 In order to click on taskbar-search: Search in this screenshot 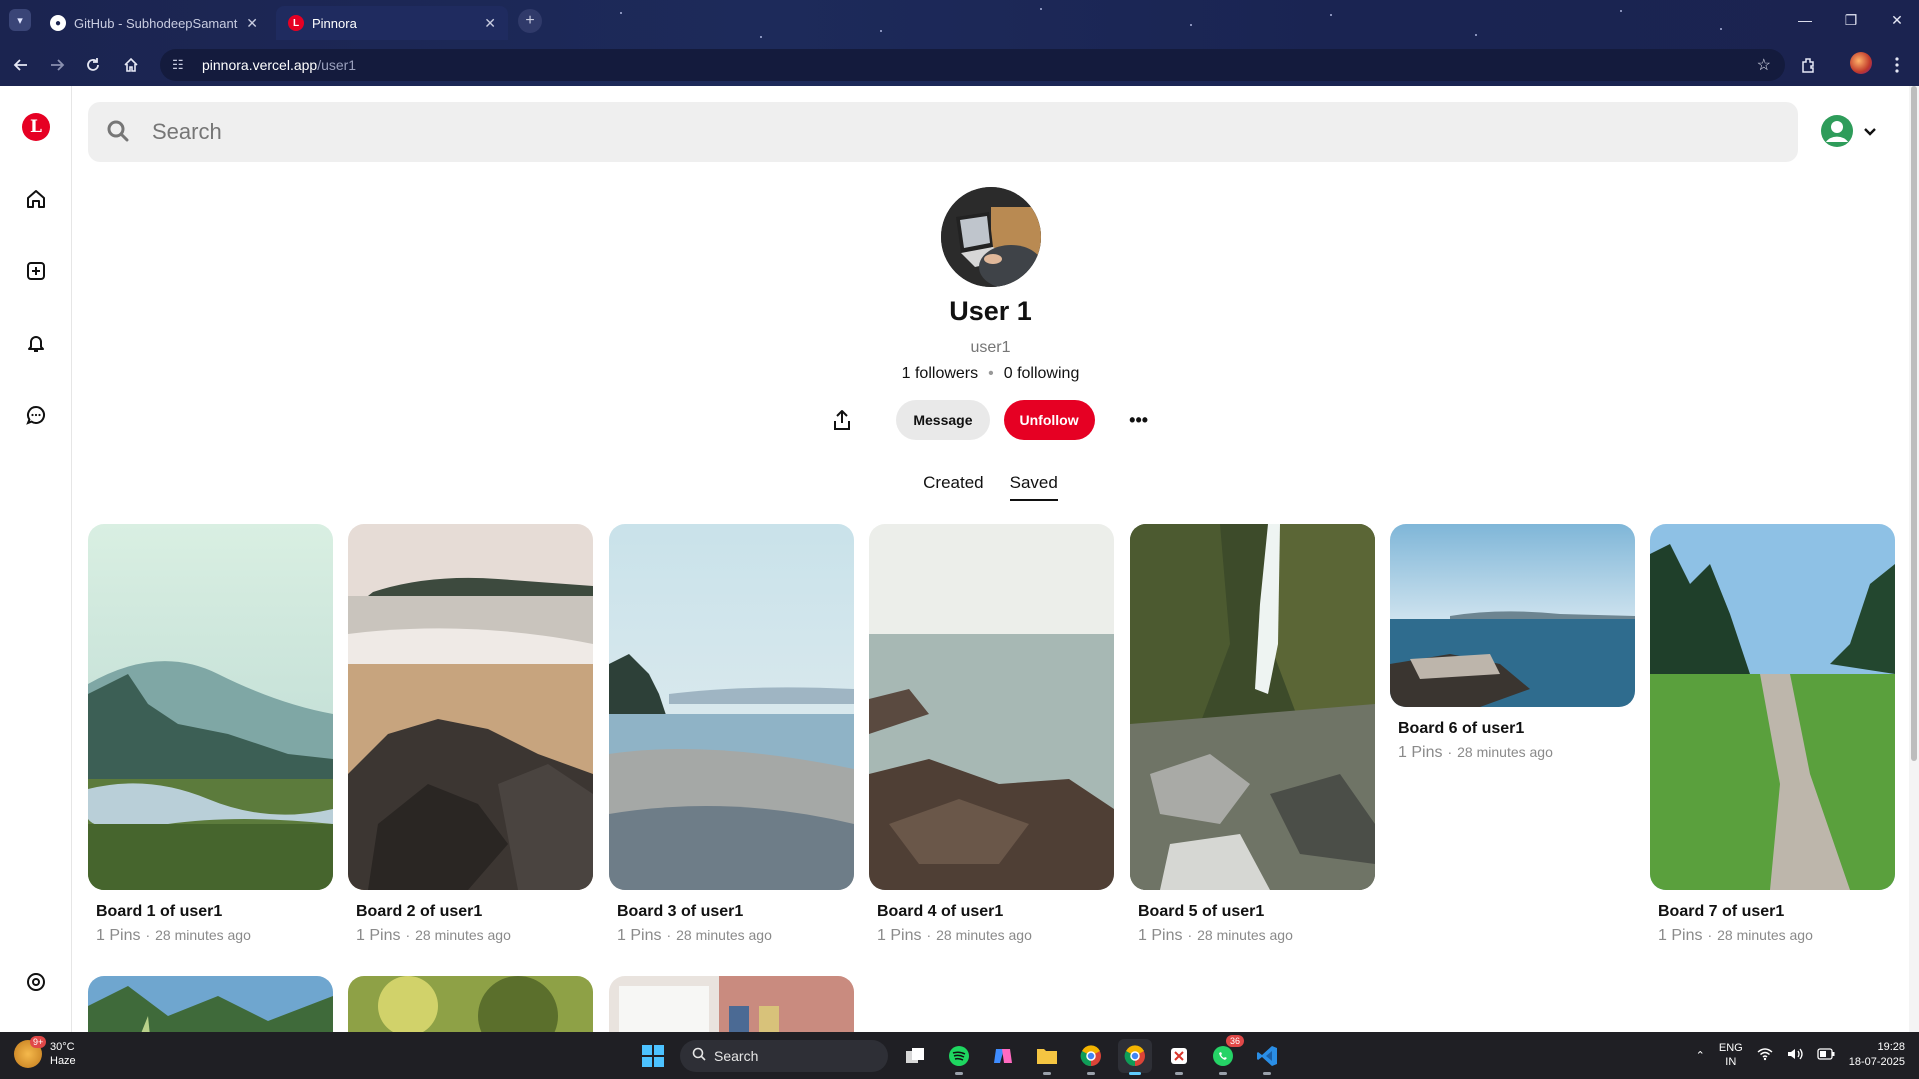, I will do `click(784, 1055)`.